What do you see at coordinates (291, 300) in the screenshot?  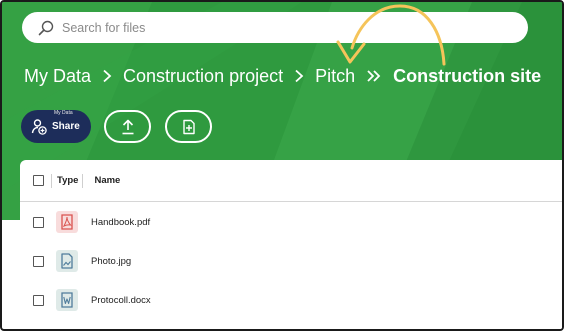 I see `table-row: Protocoll.docx` at bounding box center [291, 300].